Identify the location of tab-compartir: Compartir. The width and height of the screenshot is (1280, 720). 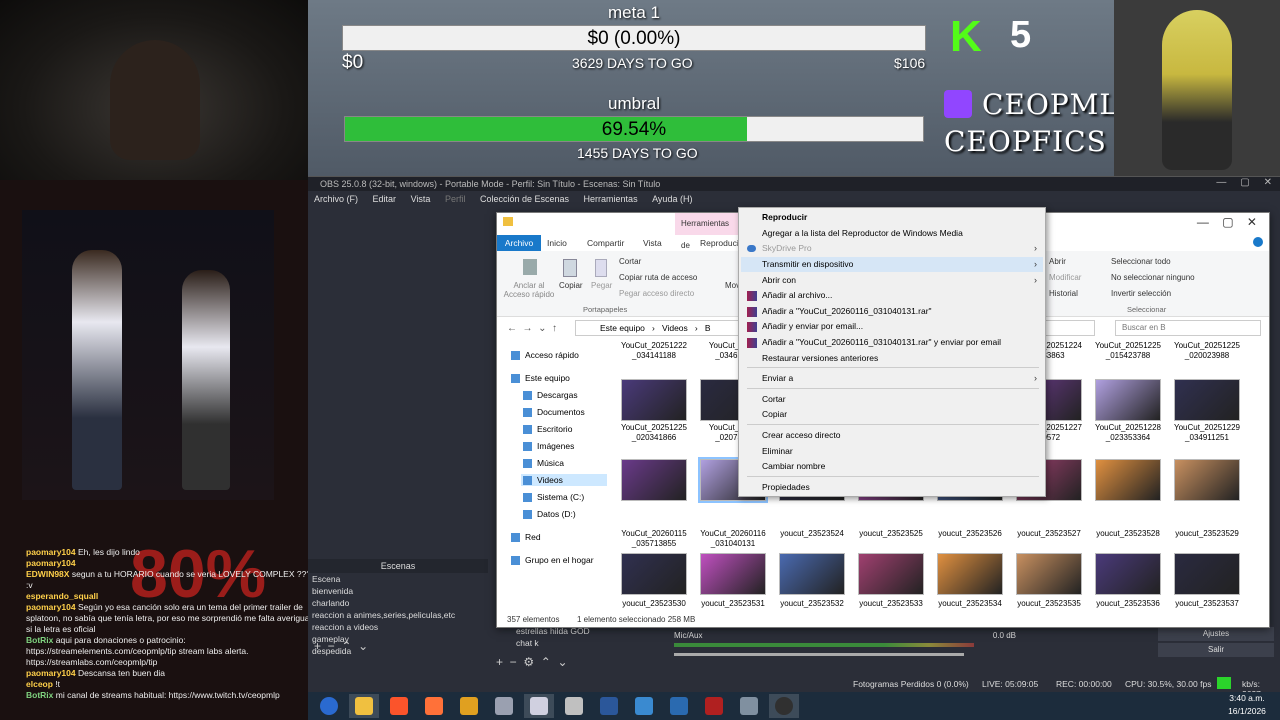
(605, 243).